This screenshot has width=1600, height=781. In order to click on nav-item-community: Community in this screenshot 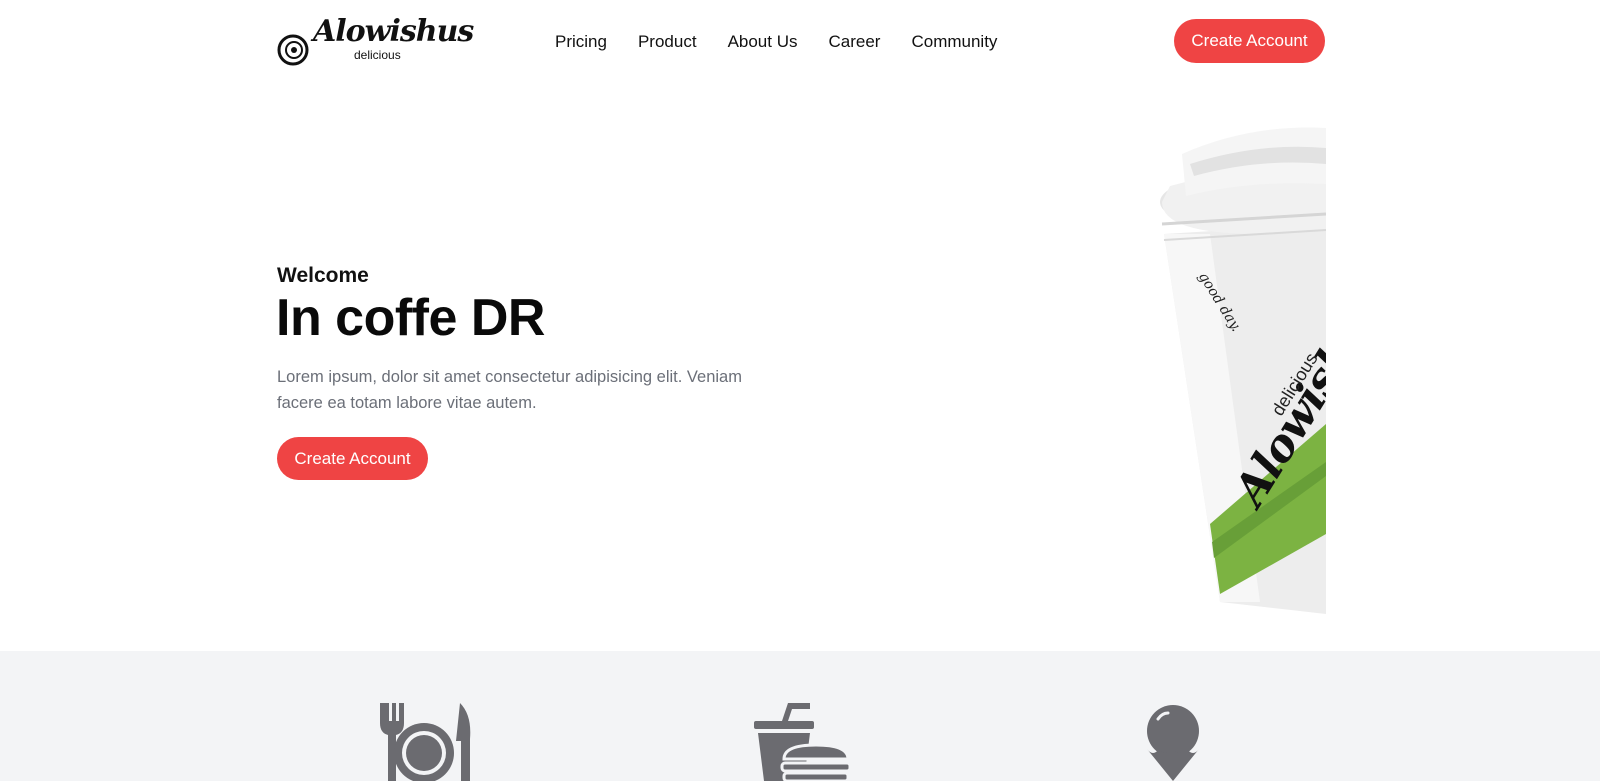, I will do `click(954, 42)`.